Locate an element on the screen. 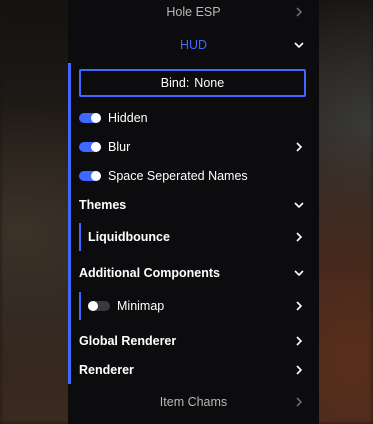 This screenshot has width=373, height=424. setting-additional-components: Additional Components is located at coordinates (193, 273).